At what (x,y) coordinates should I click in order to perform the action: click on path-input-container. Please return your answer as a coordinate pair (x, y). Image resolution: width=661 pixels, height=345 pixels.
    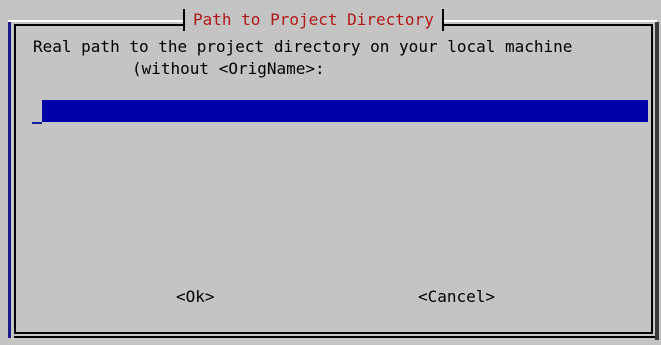
    Looking at the image, I should click on (341, 112).